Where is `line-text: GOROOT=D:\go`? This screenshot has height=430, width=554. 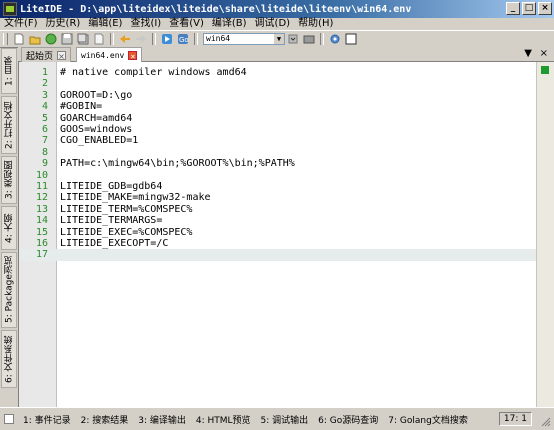
line-text: GOROOT=D:\go is located at coordinates (96, 95).